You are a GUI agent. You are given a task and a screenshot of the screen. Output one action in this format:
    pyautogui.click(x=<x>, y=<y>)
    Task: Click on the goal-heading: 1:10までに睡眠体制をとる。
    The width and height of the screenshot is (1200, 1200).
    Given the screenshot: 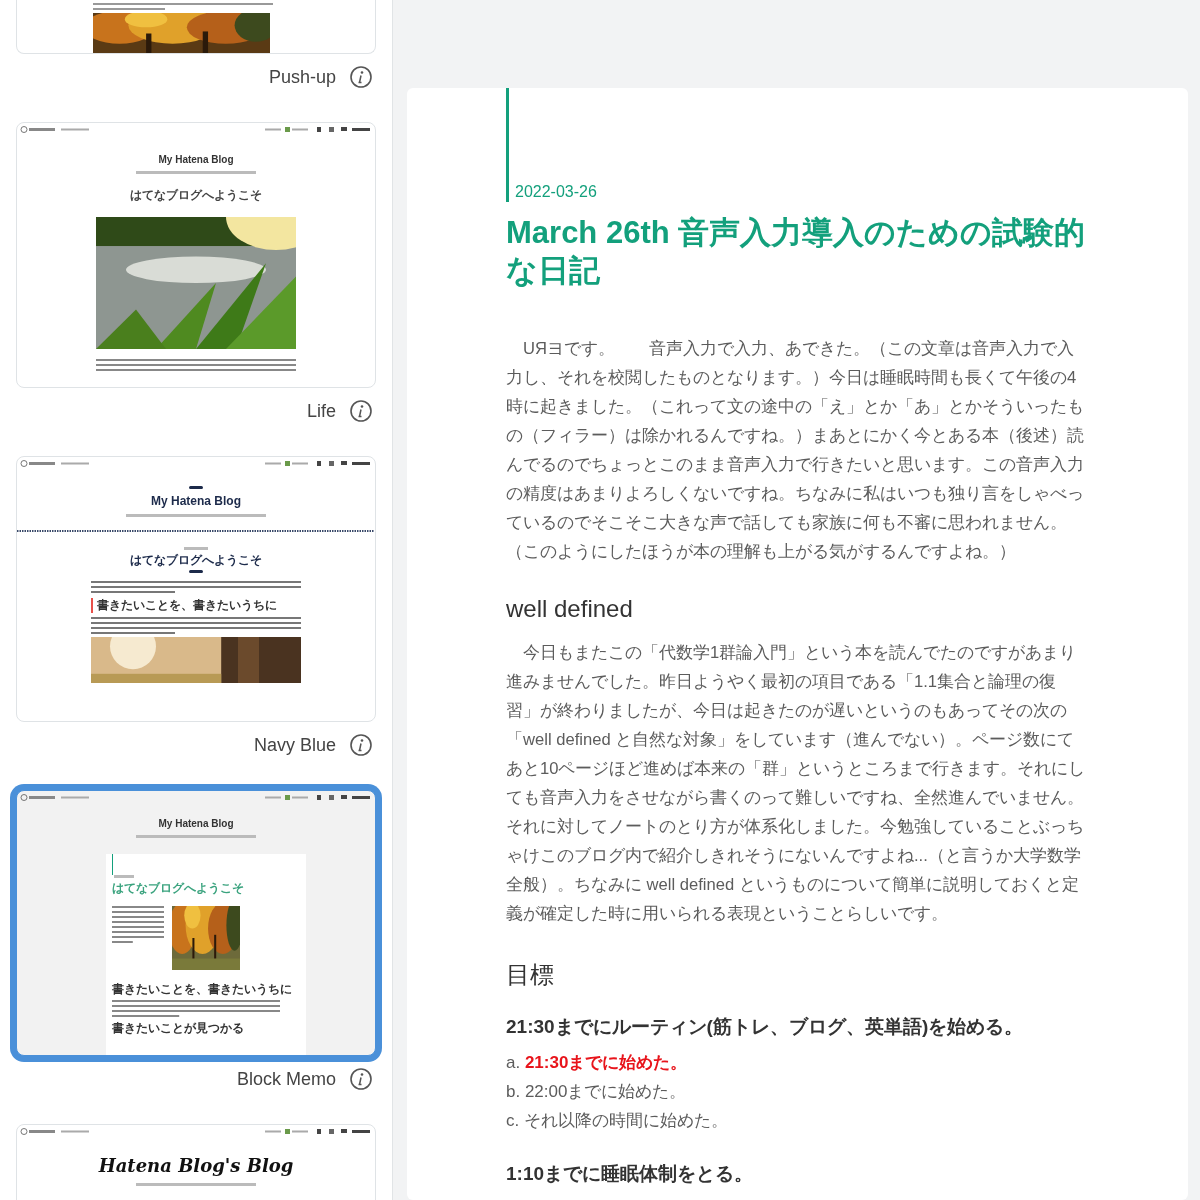 What is the action you would take?
    pyautogui.click(x=630, y=1174)
    